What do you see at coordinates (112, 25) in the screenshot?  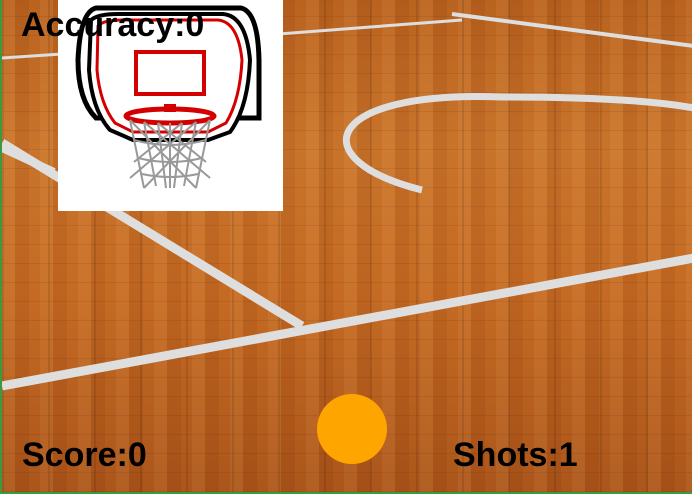 I see `accuracy-display: Accuracy:0` at bounding box center [112, 25].